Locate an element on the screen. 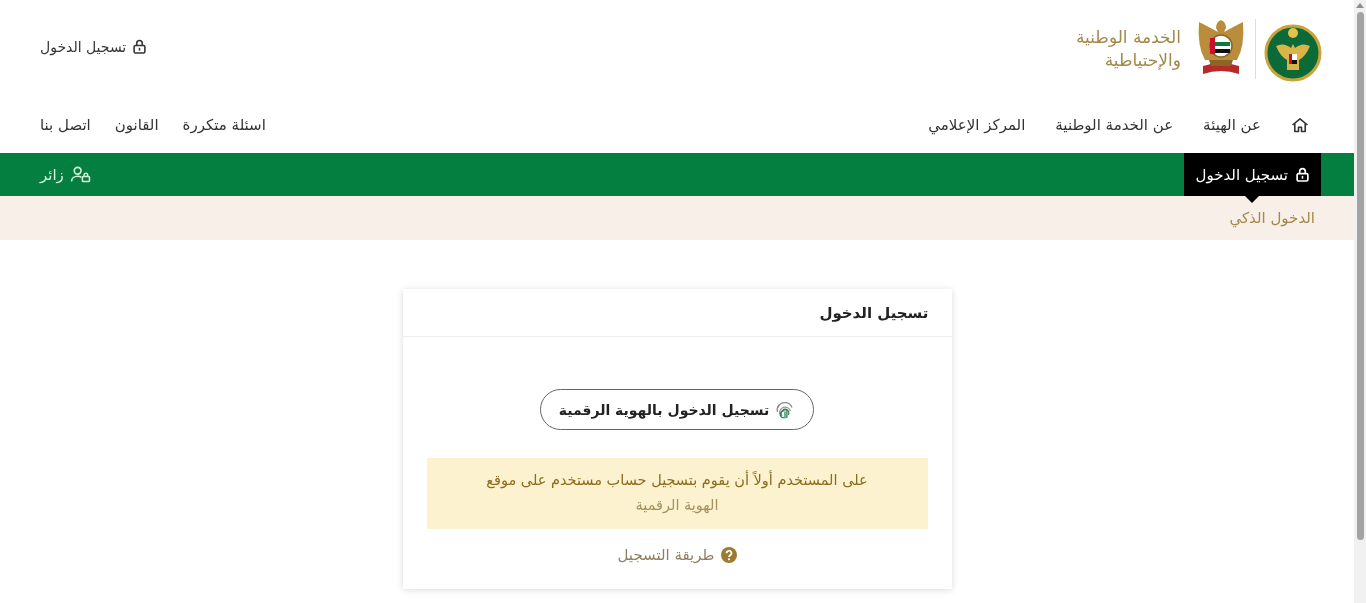  digital-id-login-button: تسجيل الدخول بالهوية الرقمية is located at coordinates (677, 409).